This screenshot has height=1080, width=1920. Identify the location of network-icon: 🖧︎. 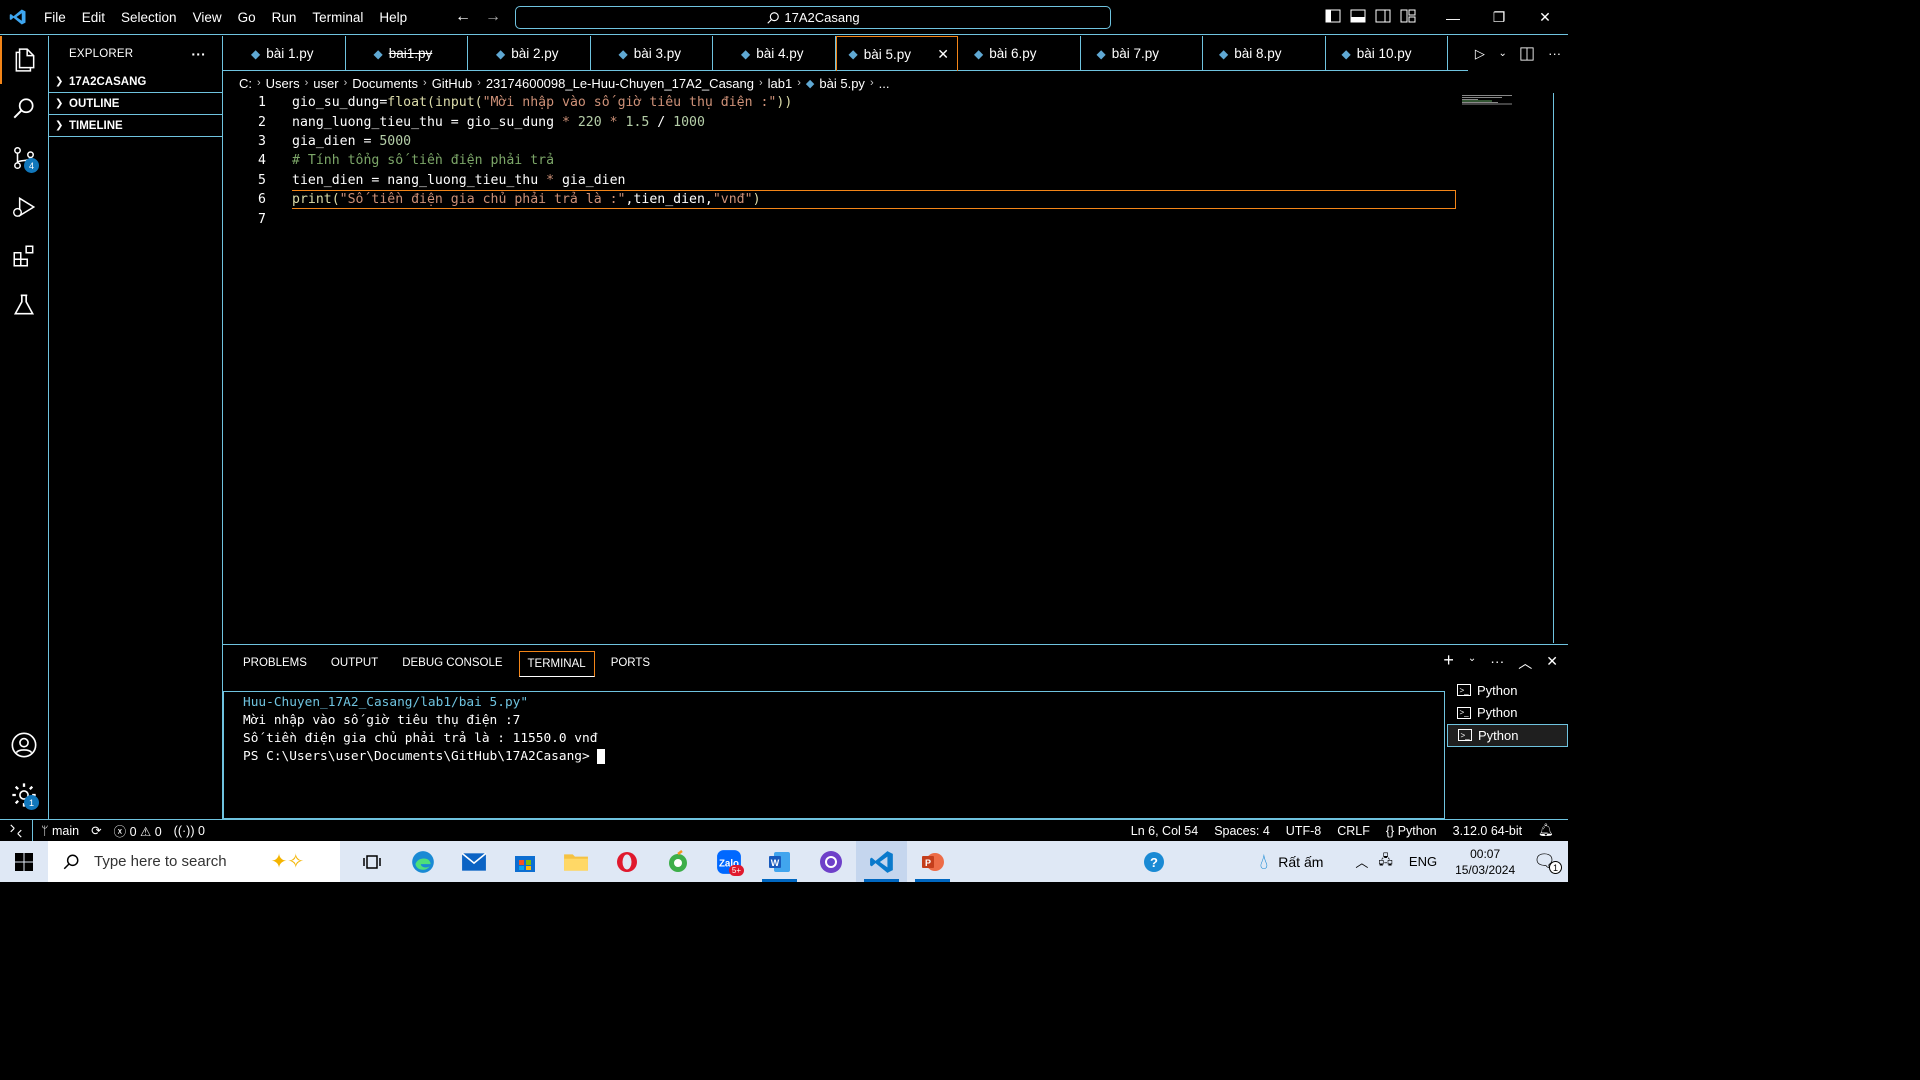
(1385, 862).